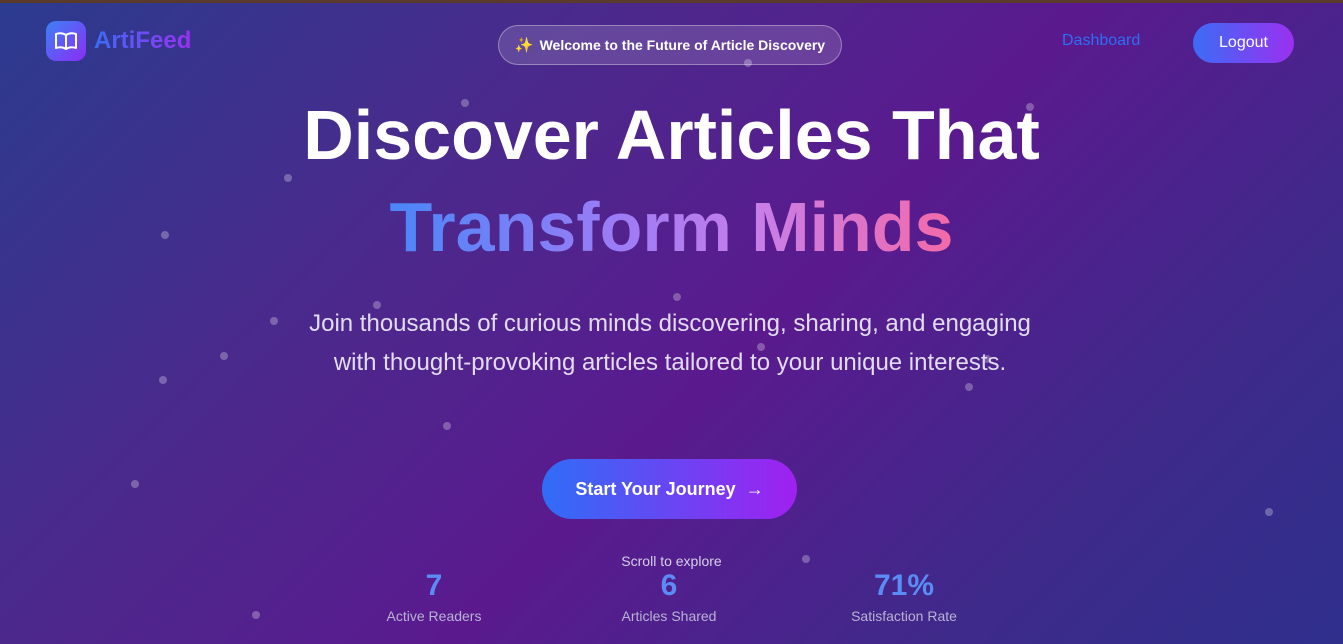  What do you see at coordinates (434, 616) in the screenshot?
I see `stat-label: Active Readers` at bounding box center [434, 616].